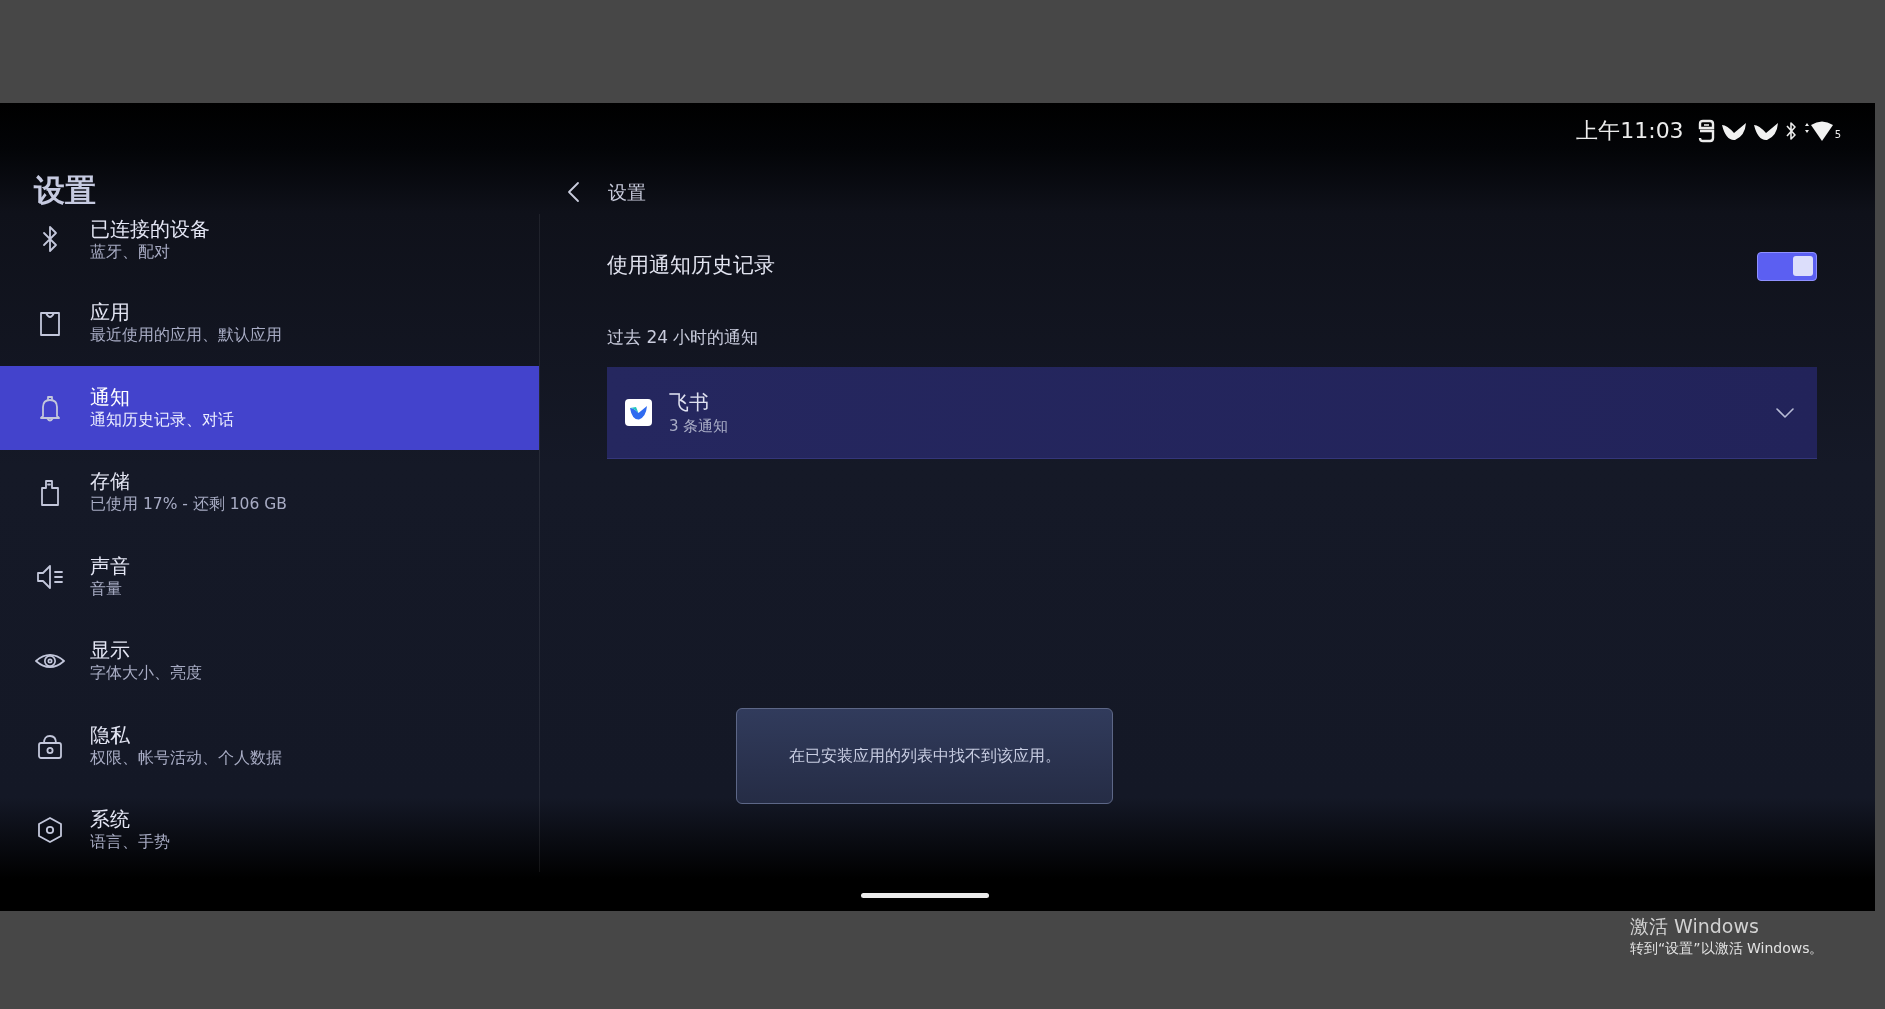 Image resolution: width=1885 pixels, height=1009 pixels. I want to click on app-icon, so click(638, 412).